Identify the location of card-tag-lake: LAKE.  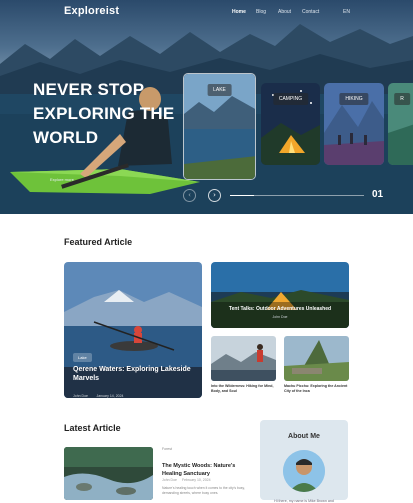
(219, 90).